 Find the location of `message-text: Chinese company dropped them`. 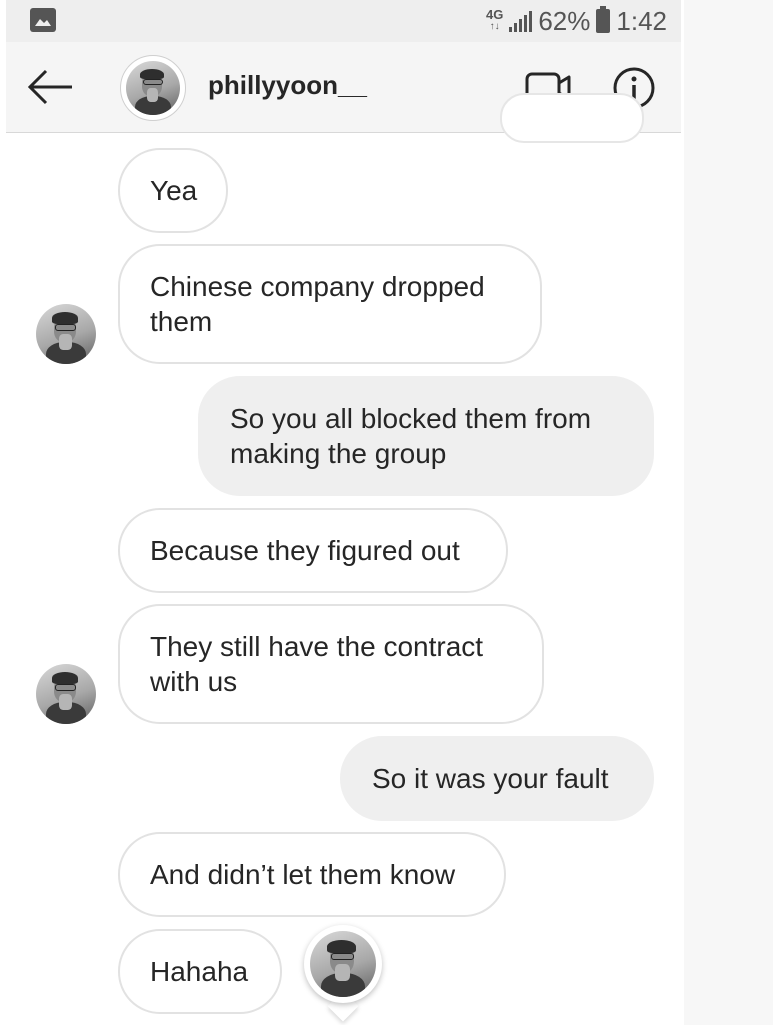

message-text: Chinese company dropped them is located at coordinates (317, 304).